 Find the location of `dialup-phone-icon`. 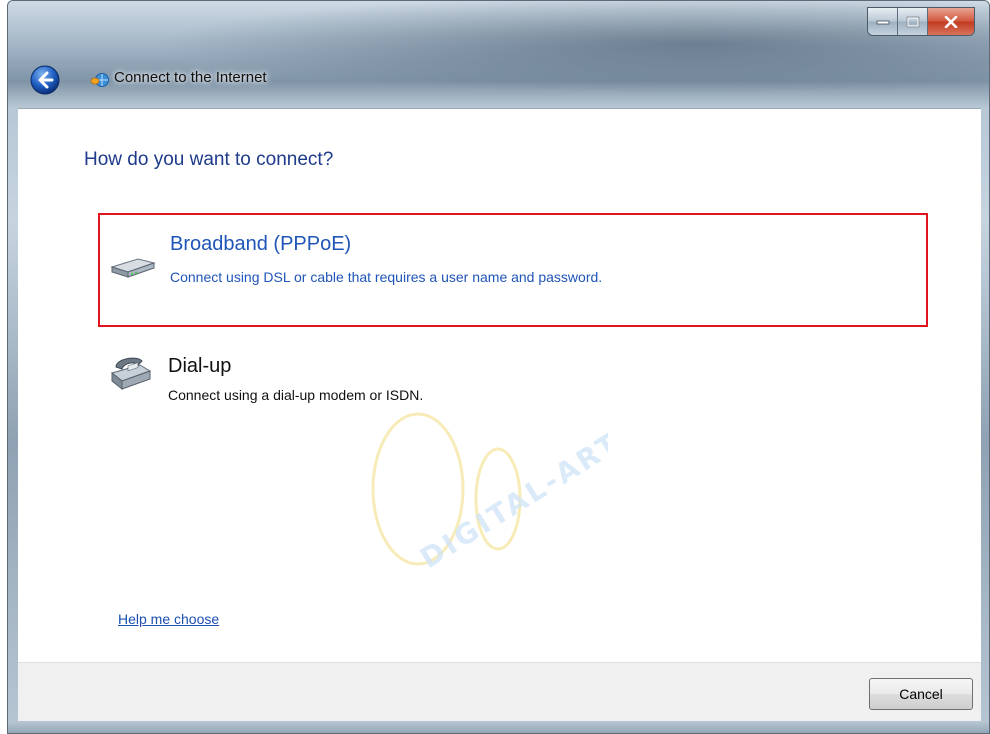

dialup-phone-icon is located at coordinates (130, 373).